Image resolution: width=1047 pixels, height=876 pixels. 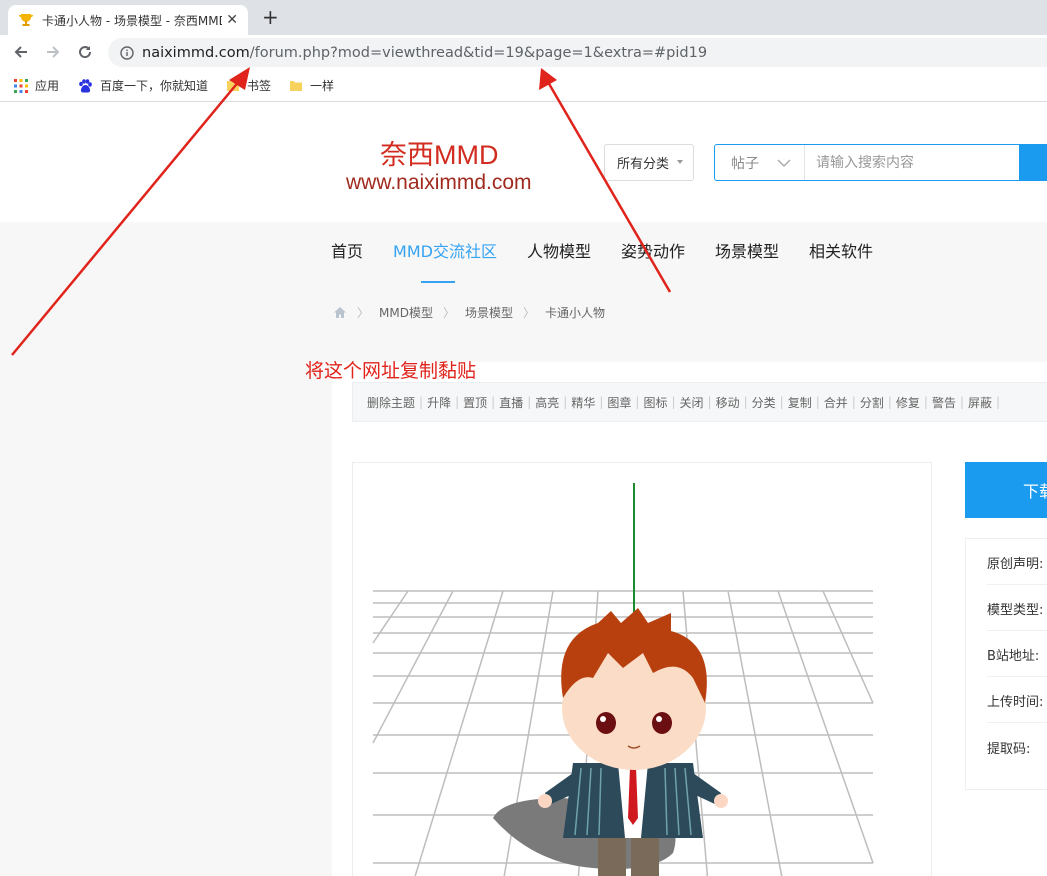 What do you see at coordinates (132, 20) in the screenshot?
I see `tab-title: 卡通小人物 - 场景模型 - 奈西MMD` at bounding box center [132, 20].